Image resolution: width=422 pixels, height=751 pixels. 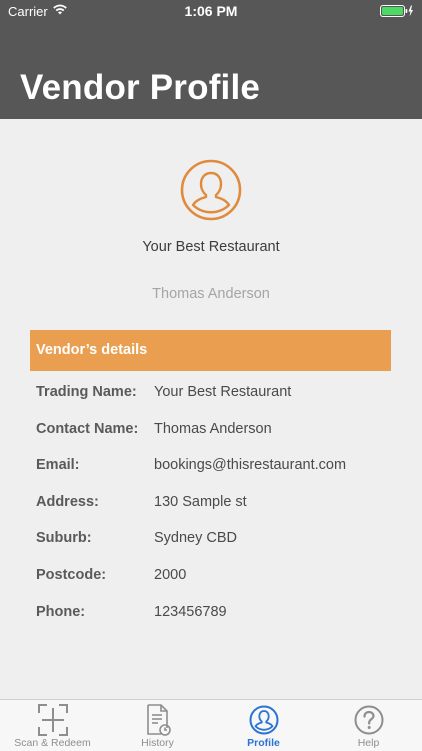 What do you see at coordinates (67, 502) in the screenshot?
I see `detail-label: Address:` at bounding box center [67, 502].